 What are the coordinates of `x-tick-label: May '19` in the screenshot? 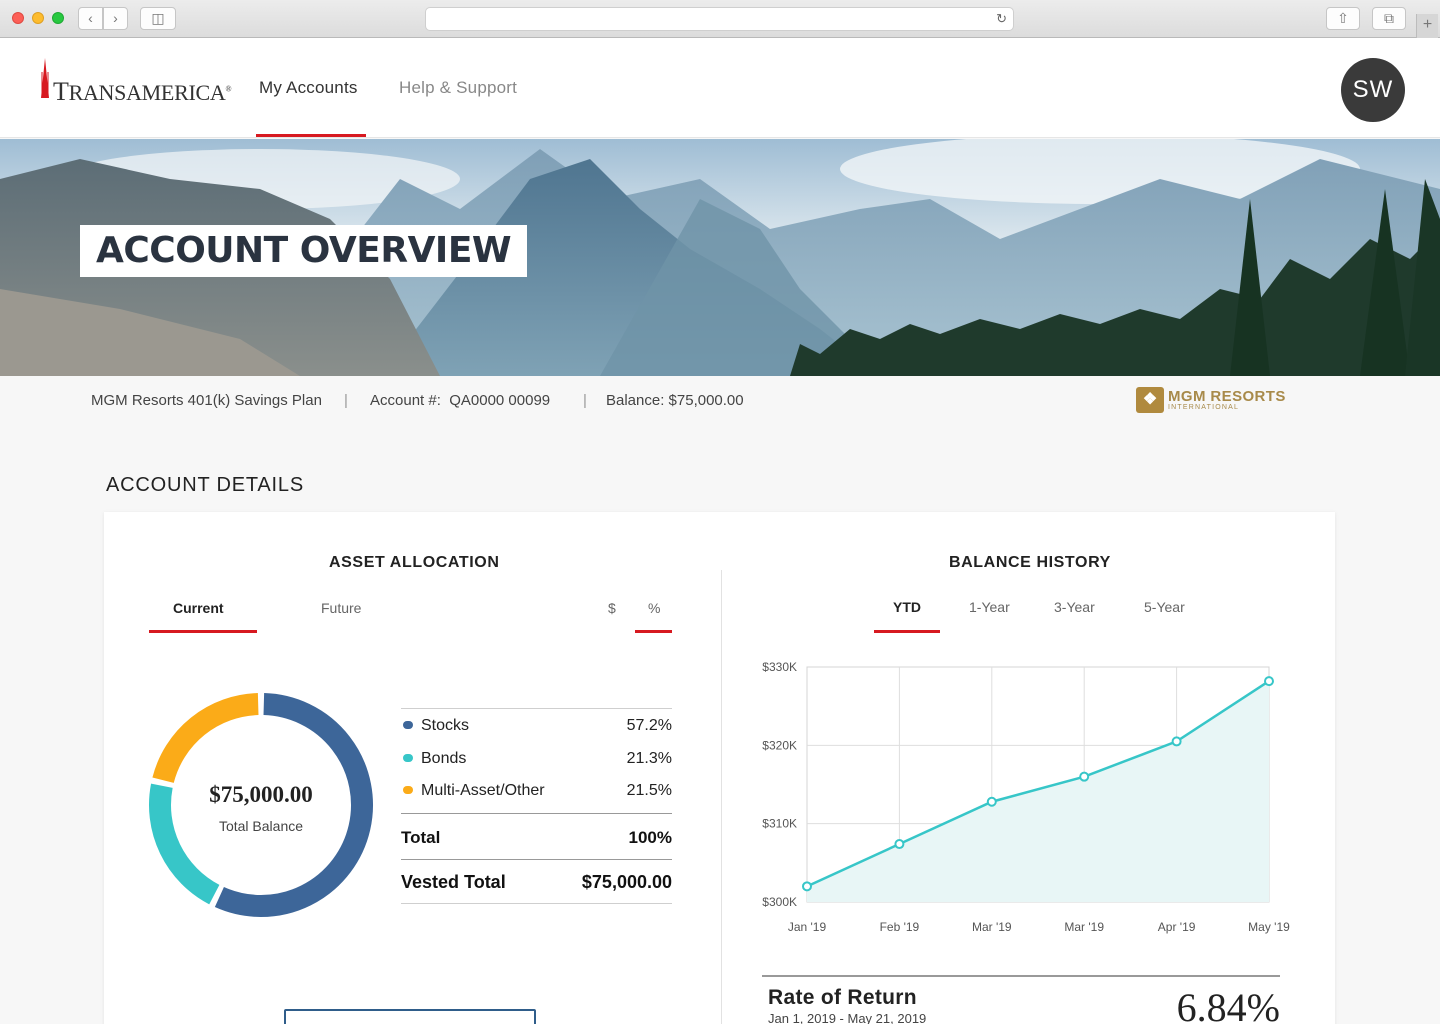 It's located at (1269, 927).